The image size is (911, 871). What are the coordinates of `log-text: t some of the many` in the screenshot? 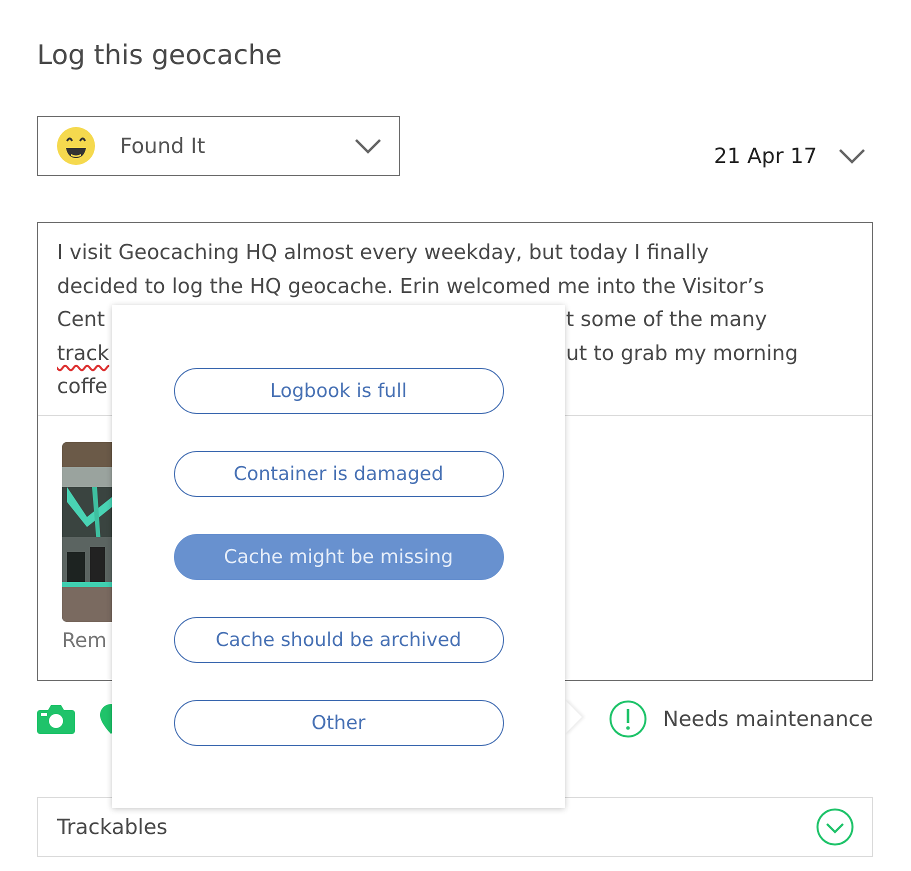 It's located at (666, 319).